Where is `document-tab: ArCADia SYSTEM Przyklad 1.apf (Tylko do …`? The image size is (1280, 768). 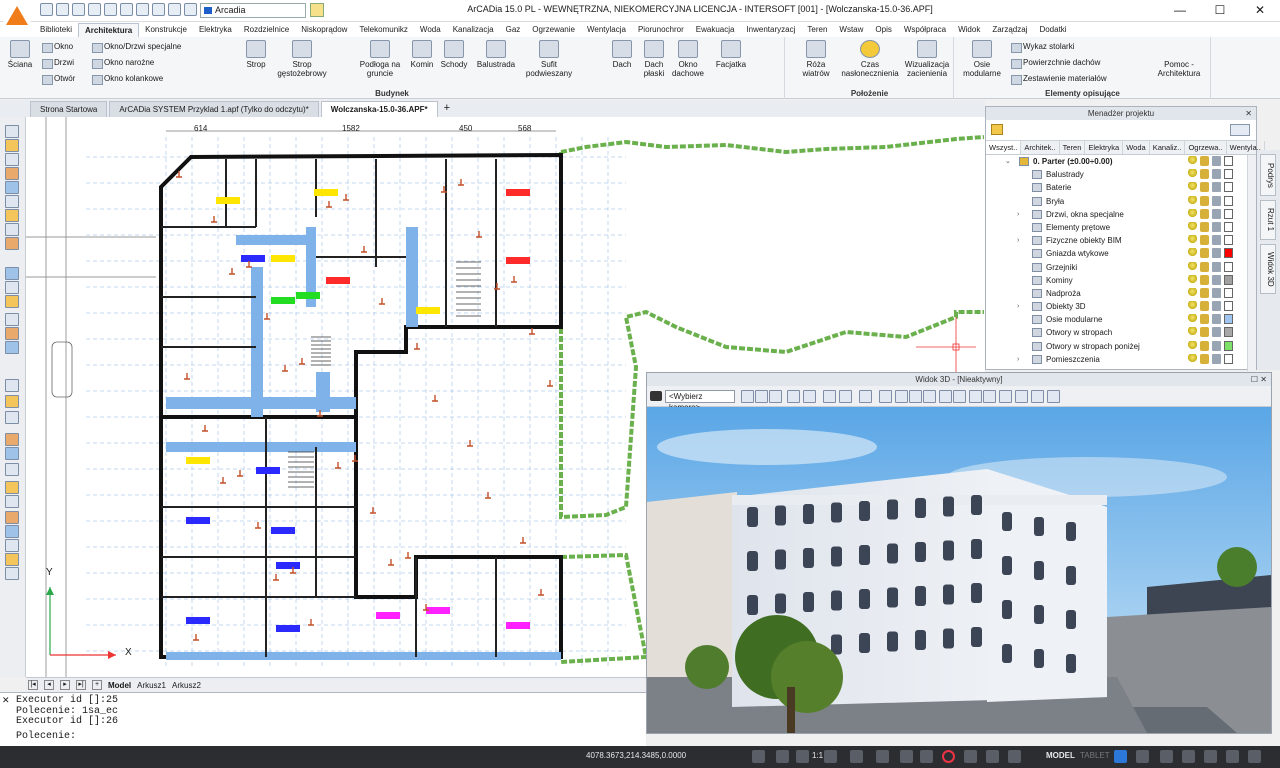 document-tab: ArCADia SYSTEM Przyklad 1.apf (Tylko do … is located at coordinates (214, 109).